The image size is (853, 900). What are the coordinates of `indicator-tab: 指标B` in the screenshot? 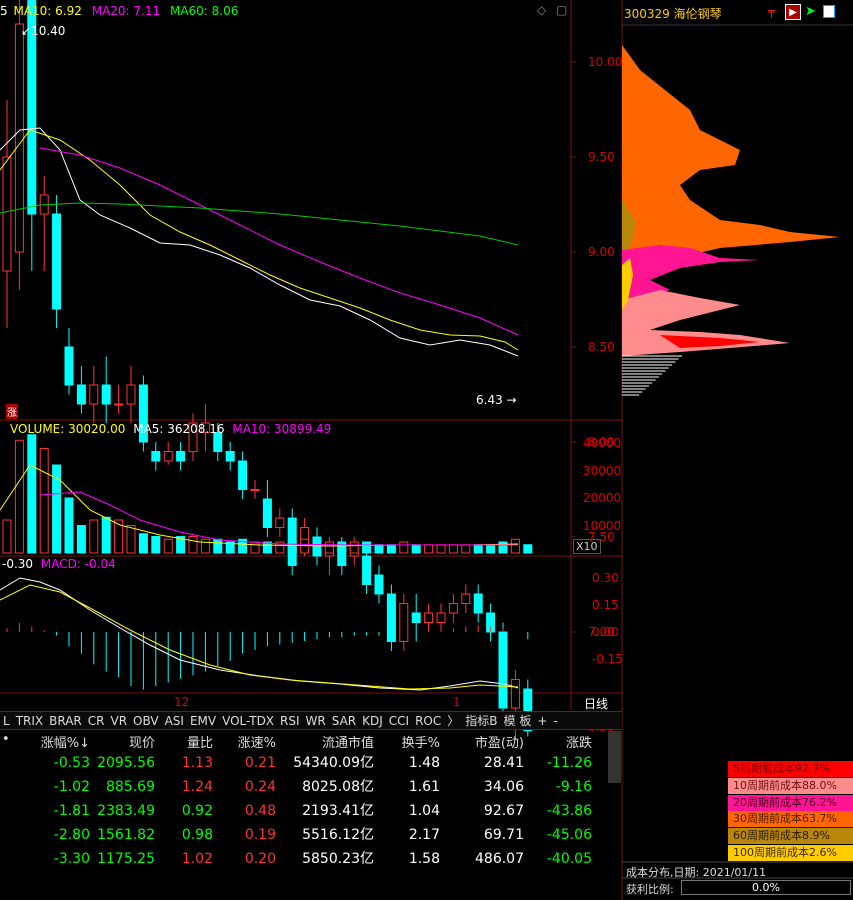 It's located at (481, 721).